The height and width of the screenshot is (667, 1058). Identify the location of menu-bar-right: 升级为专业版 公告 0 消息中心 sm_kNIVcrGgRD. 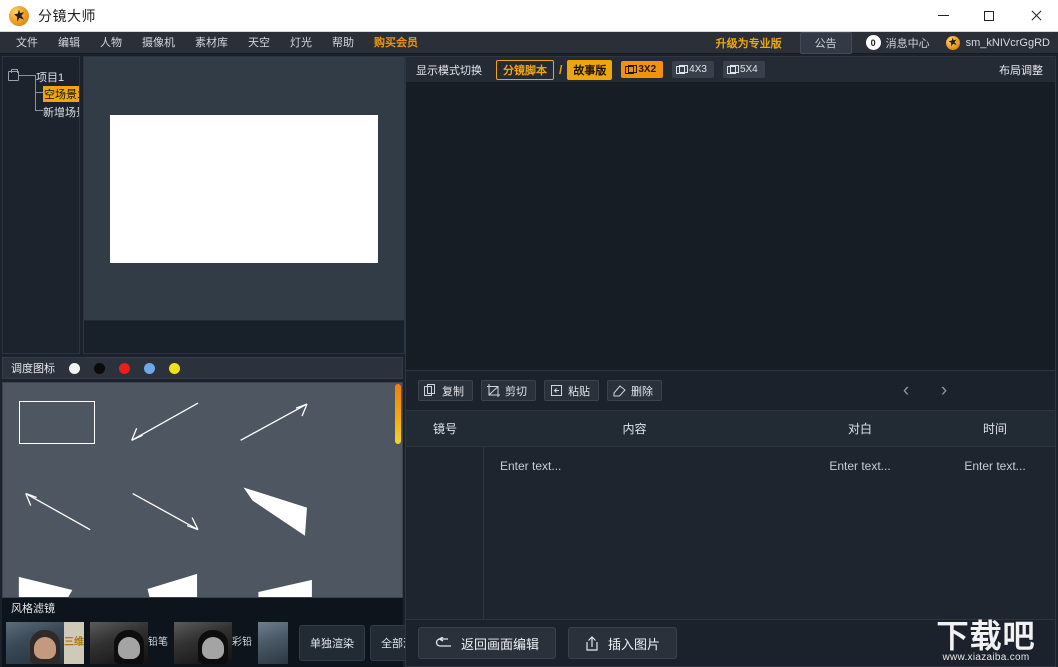
(881, 42).